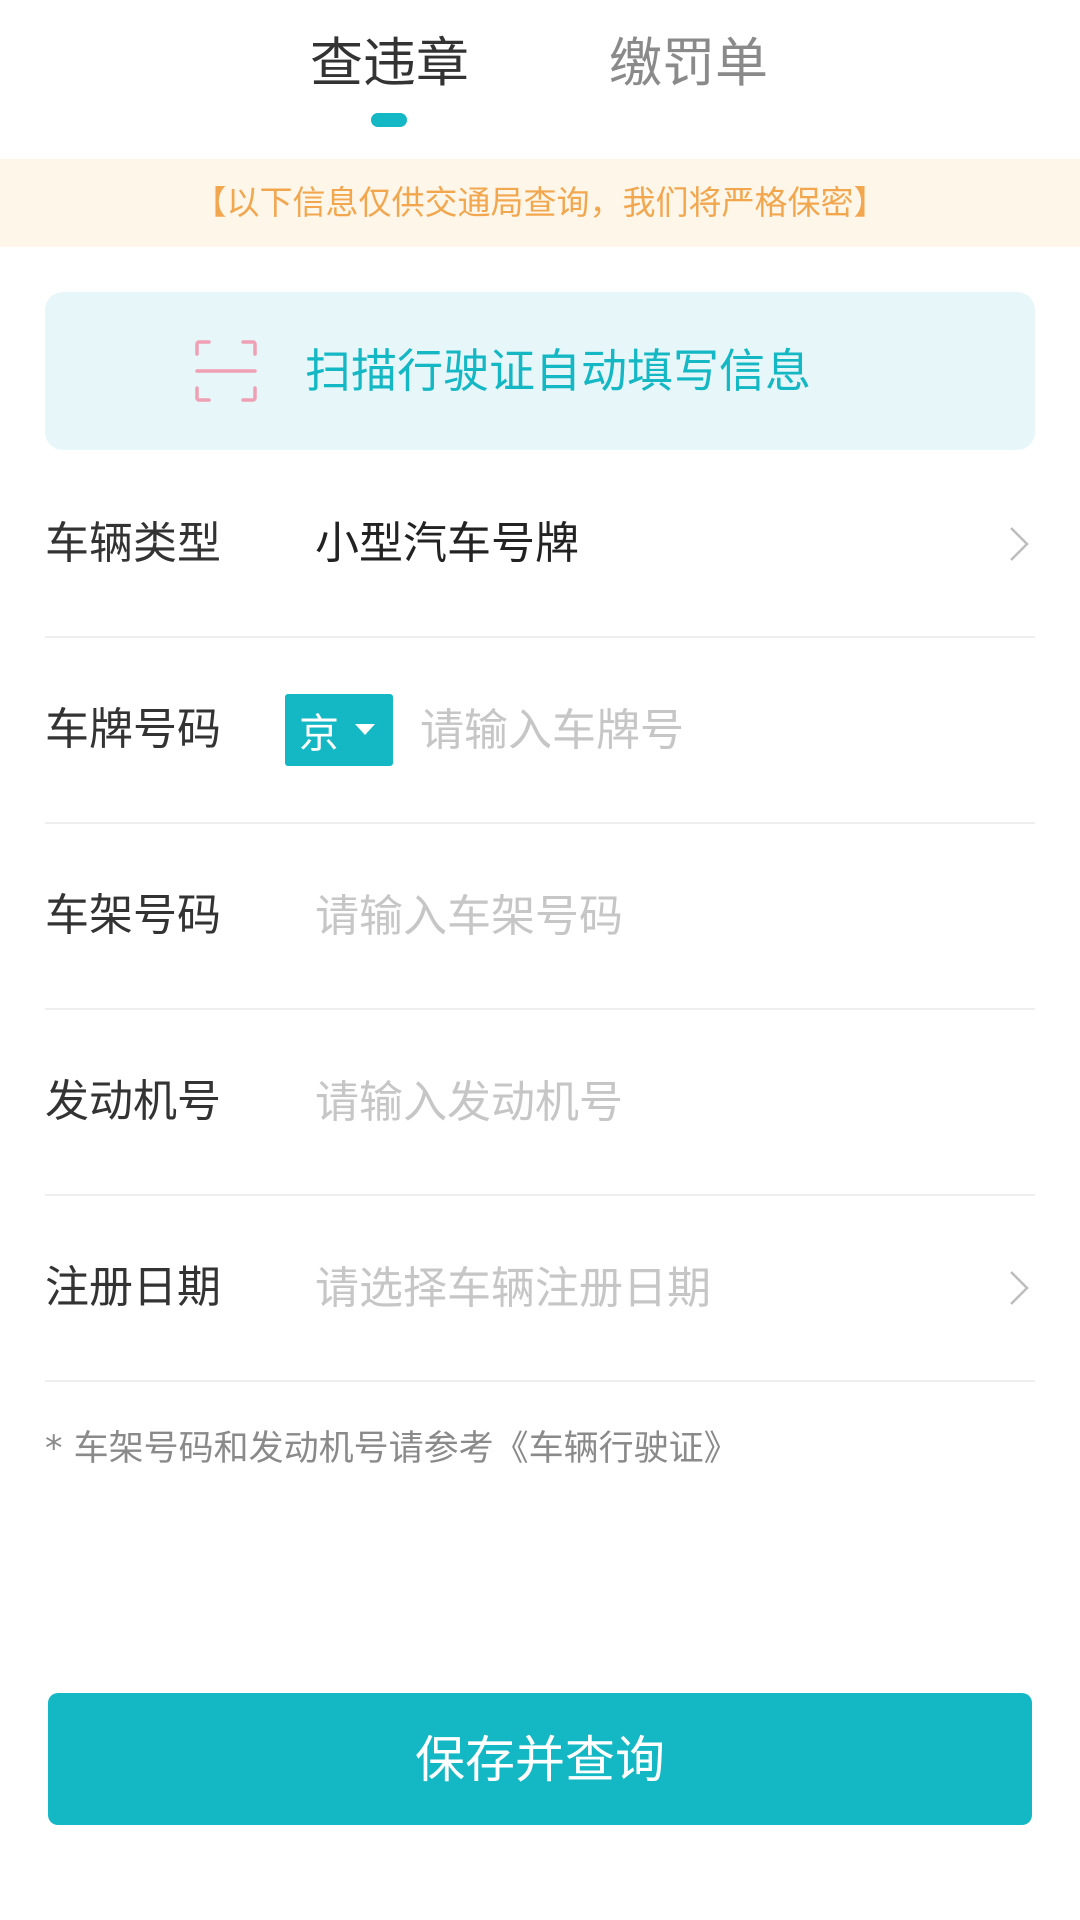 This screenshot has width=1080, height=1920. I want to click on tab-check-violations: 查违章, so click(389, 64).